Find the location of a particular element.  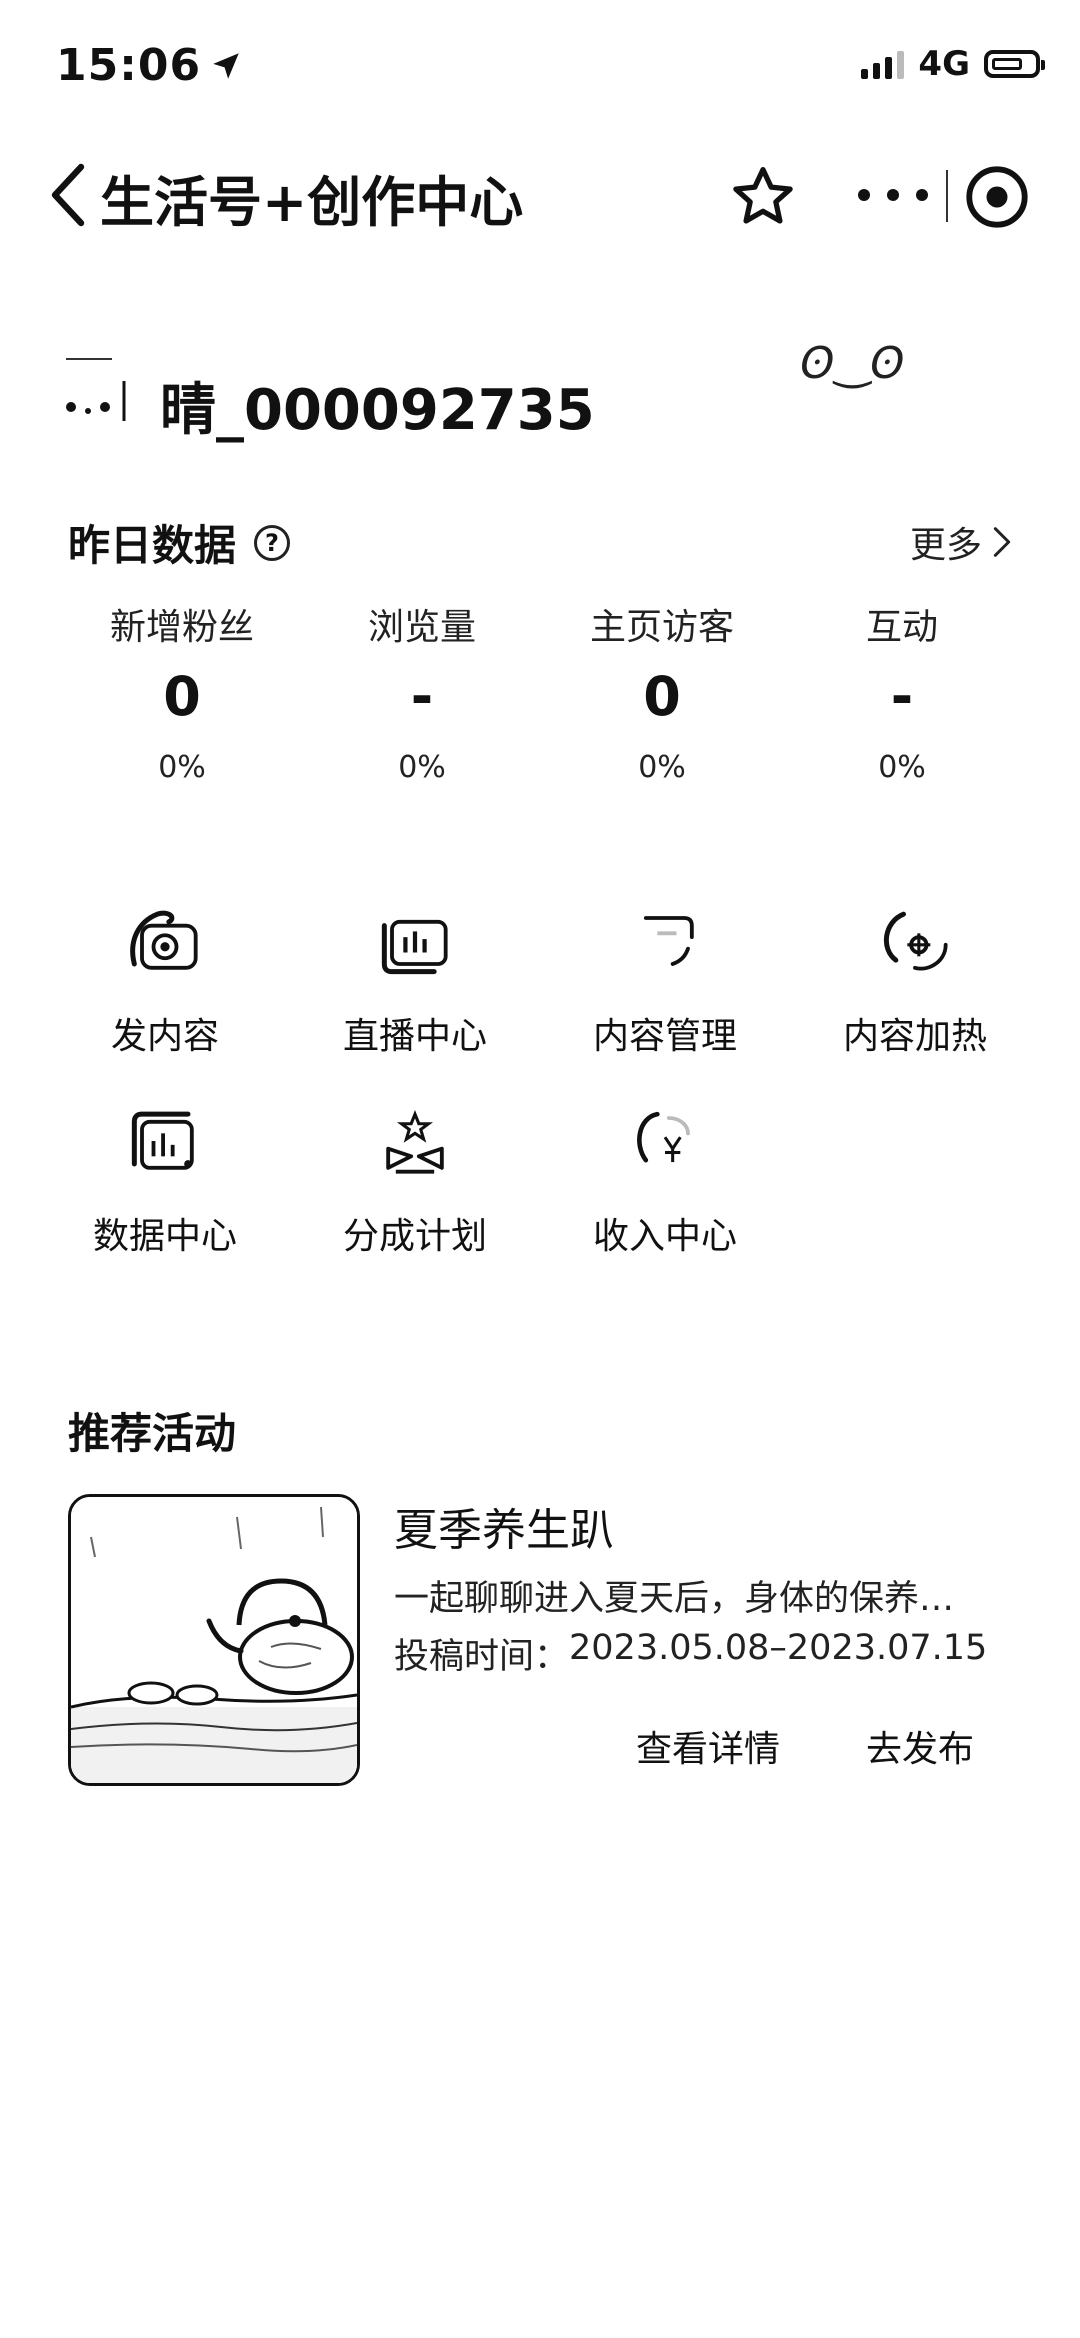

stat-visitors: 主页访客 0 0% is located at coordinates (662, 691).